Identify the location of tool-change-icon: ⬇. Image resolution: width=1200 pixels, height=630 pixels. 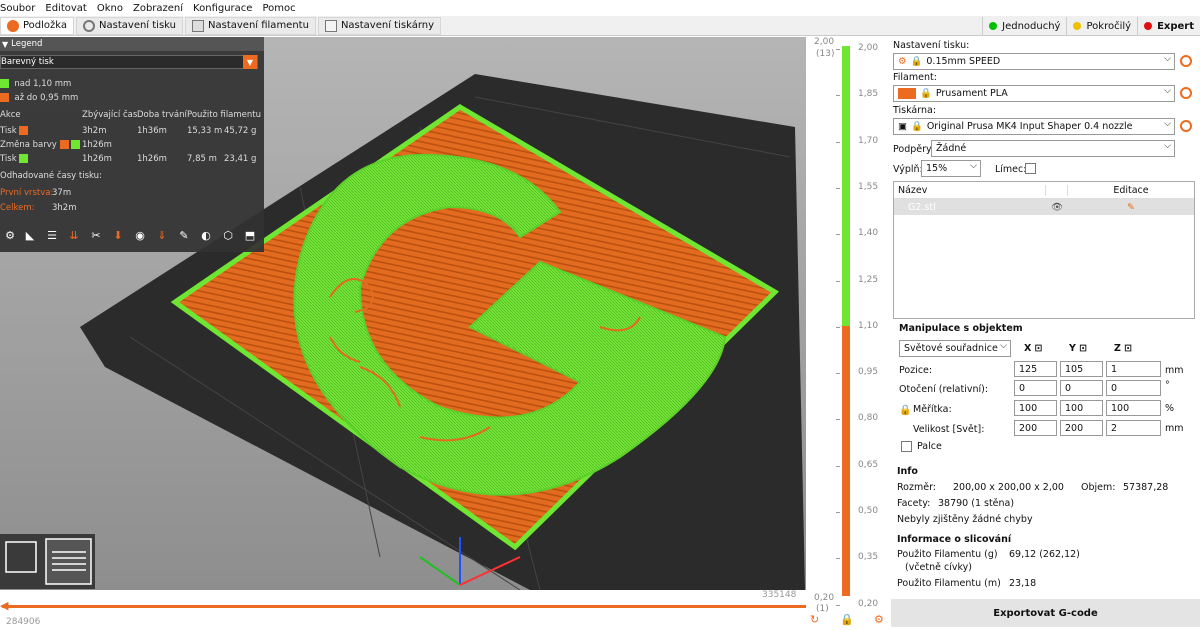
(118, 235).